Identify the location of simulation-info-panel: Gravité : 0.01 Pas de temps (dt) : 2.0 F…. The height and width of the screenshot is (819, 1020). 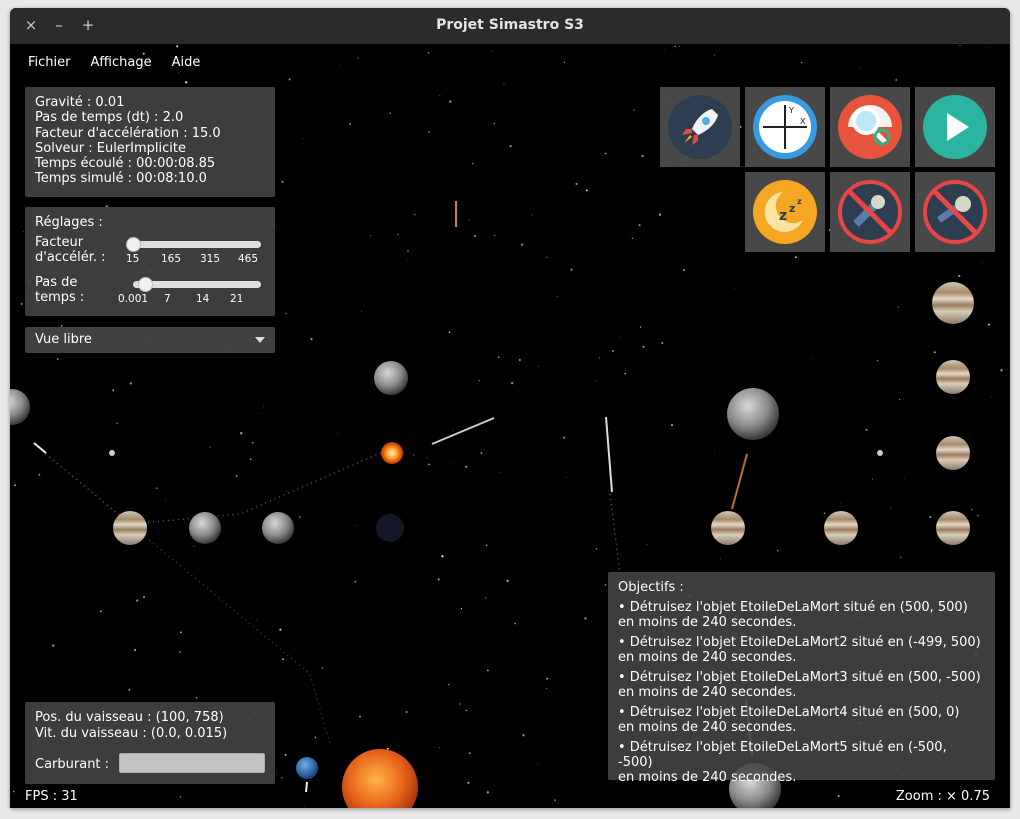
(150, 142).